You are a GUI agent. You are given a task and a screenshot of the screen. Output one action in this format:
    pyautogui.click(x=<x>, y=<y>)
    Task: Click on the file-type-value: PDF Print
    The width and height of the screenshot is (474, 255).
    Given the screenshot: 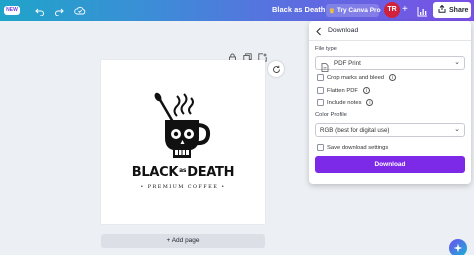 What is the action you would take?
    pyautogui.click(x=347, y=63)
    